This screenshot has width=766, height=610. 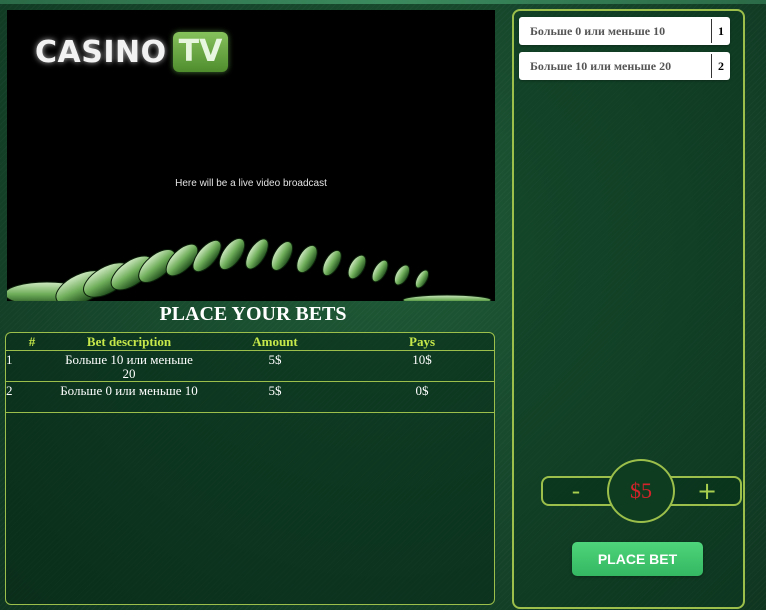 What do you see at coordinates (129, 342) in the screenshot?
I see `column-header-description: Bet description` at bounding box center [129, 342].